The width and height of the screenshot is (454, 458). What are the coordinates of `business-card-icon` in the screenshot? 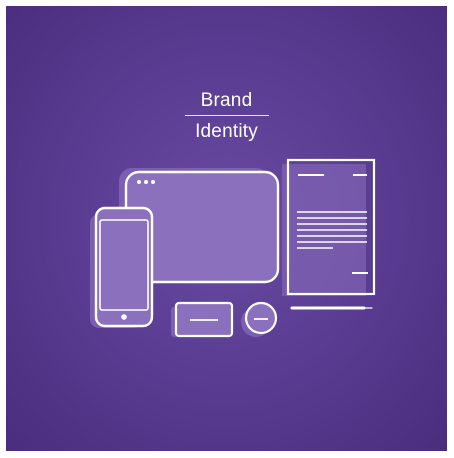 It's located at (202, 319).